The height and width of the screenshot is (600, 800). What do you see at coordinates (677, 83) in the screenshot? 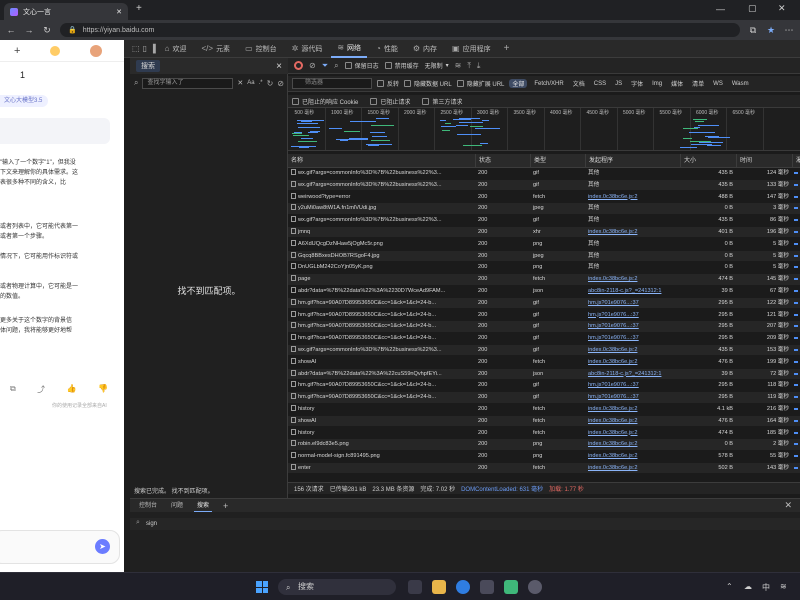
I see `type-filter-media: 媒体` at bounding box center [677, 83].